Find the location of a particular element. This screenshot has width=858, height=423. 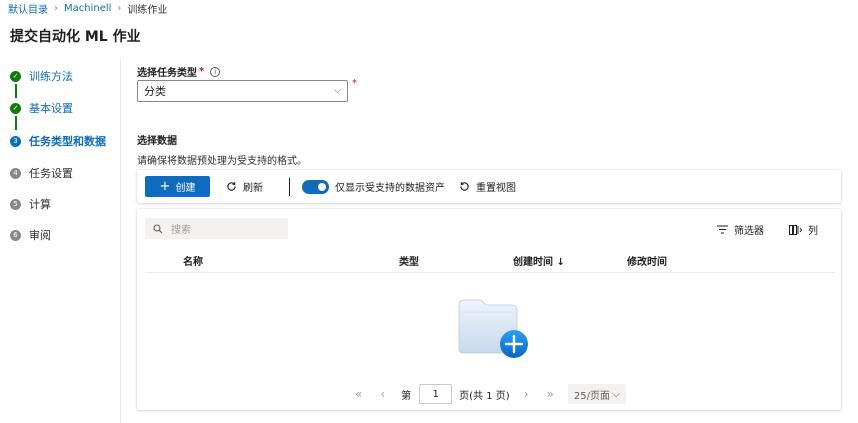

filter-label: 筛选器 is located at coordinates (749, 231).